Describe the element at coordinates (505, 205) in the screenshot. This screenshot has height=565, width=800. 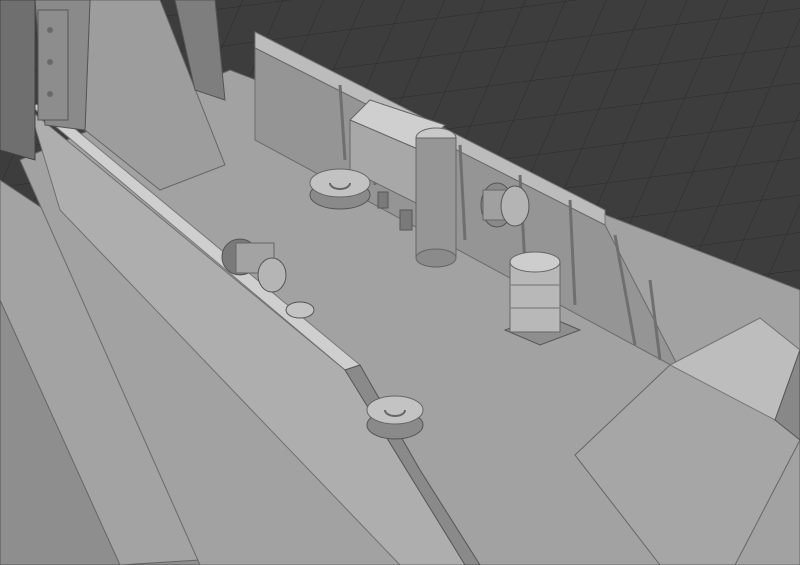
I see `winch-drum-rear` at that location.